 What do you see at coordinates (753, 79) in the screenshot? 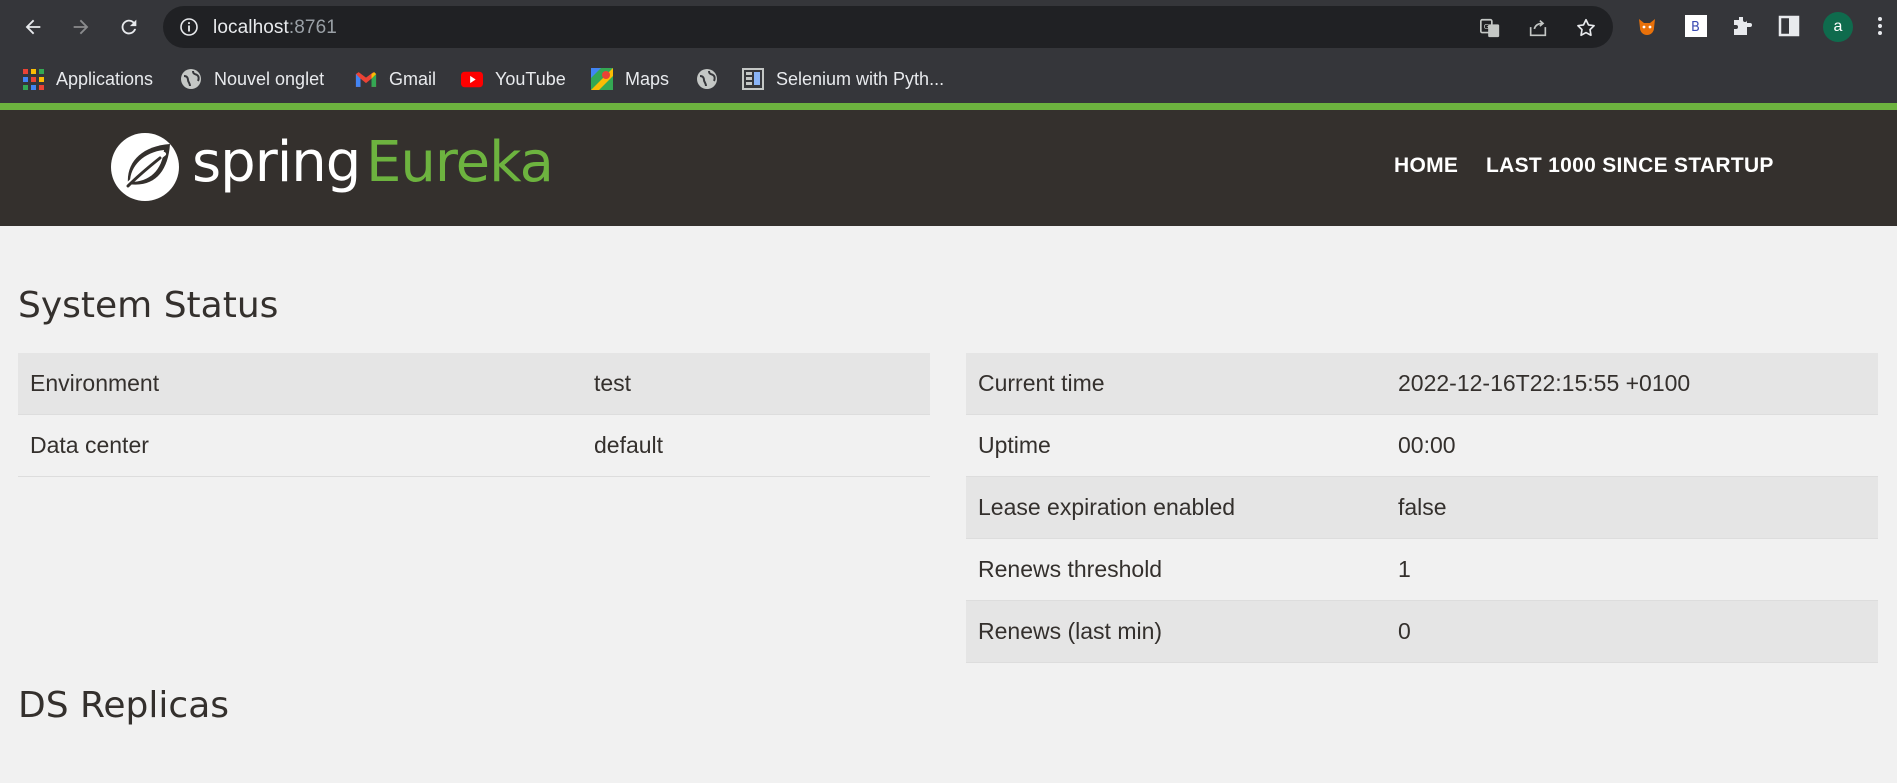
I see `selenium-icon` at bounding box center [753, 79].